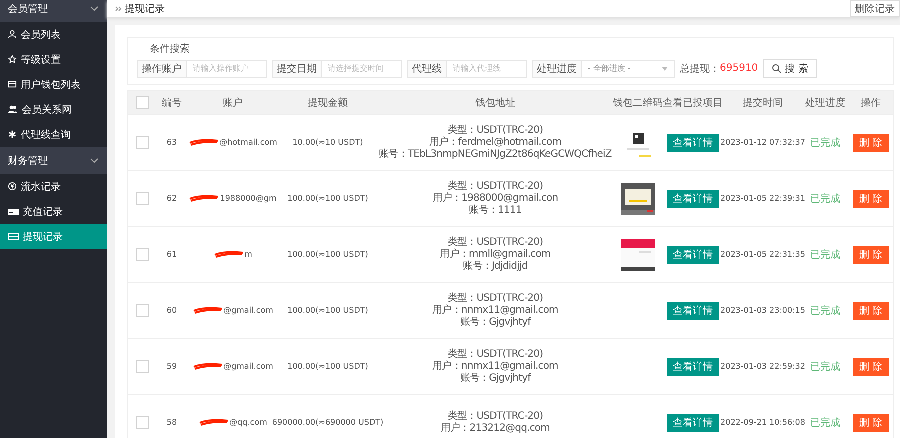 The image size is (900, 438). Describe the element at coordinates (53, 11) in the screenshot. I see `menu-group-header: 会员管理` at that location.